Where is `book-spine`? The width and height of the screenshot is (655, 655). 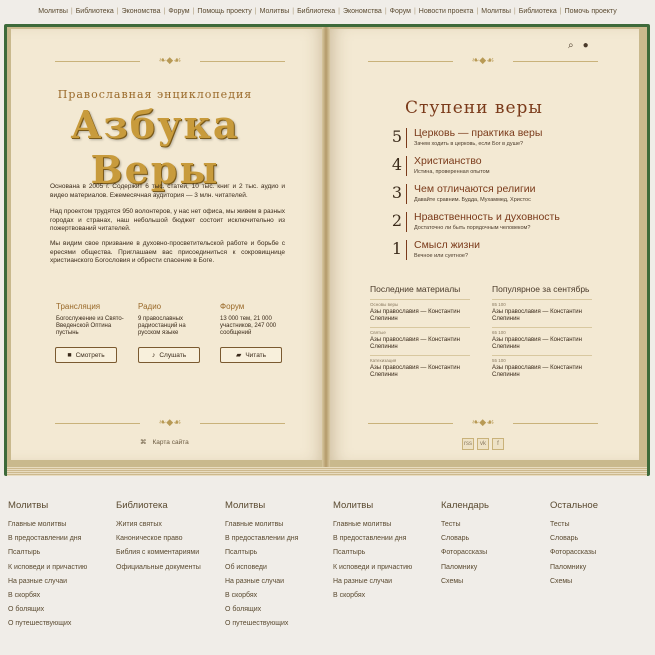 book-spine is located at coordinates (326, 248).